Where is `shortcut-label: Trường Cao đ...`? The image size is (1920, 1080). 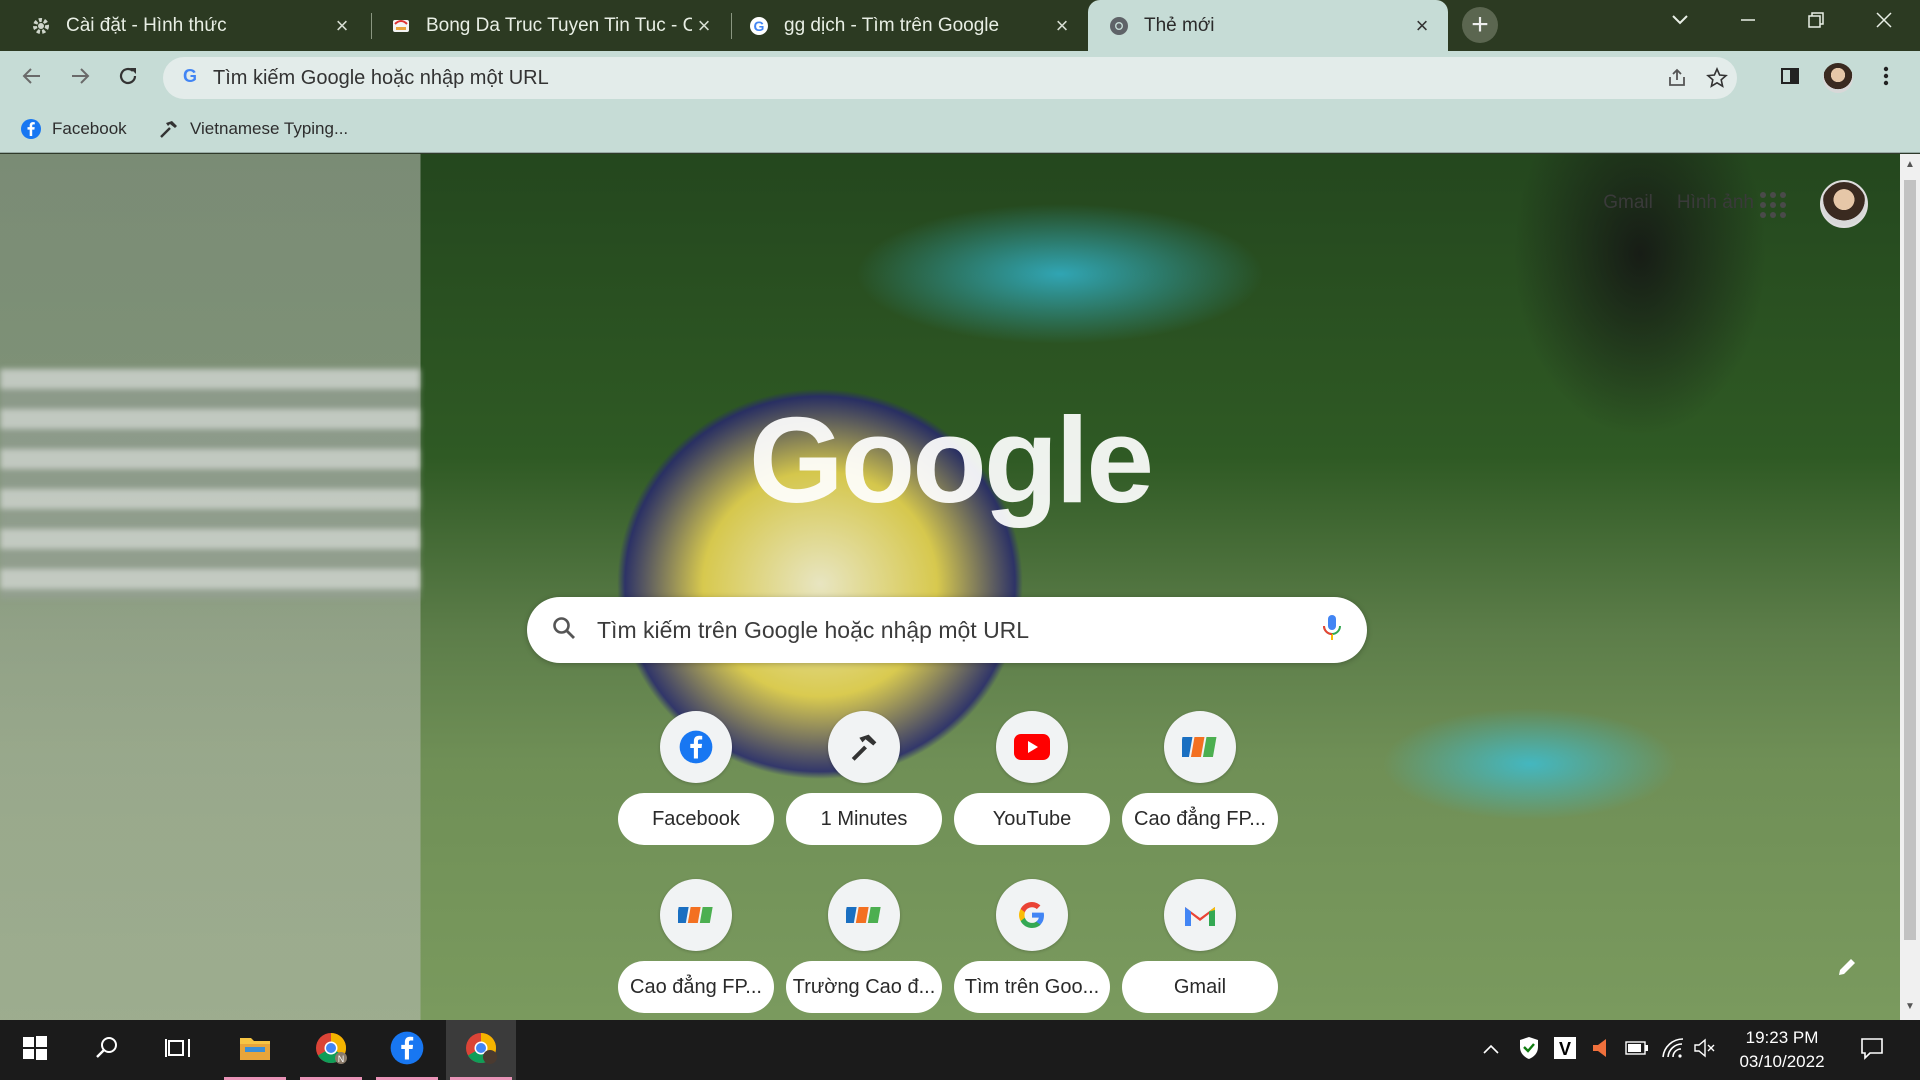 shortcut-label: Trường Cao đ... is located at coordinates (864, 987).